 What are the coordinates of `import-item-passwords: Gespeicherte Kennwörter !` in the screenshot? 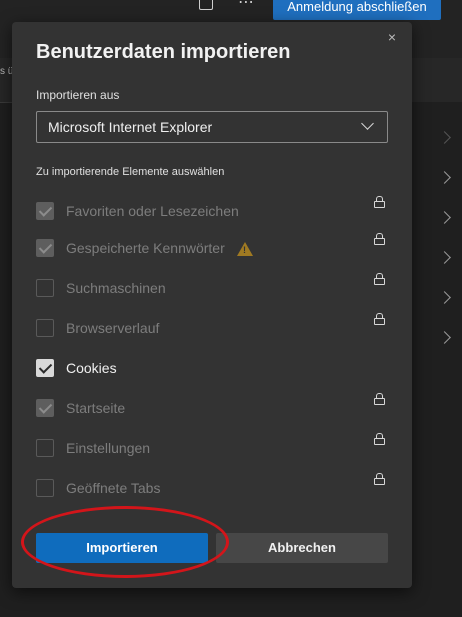 It's located at (211, 247).